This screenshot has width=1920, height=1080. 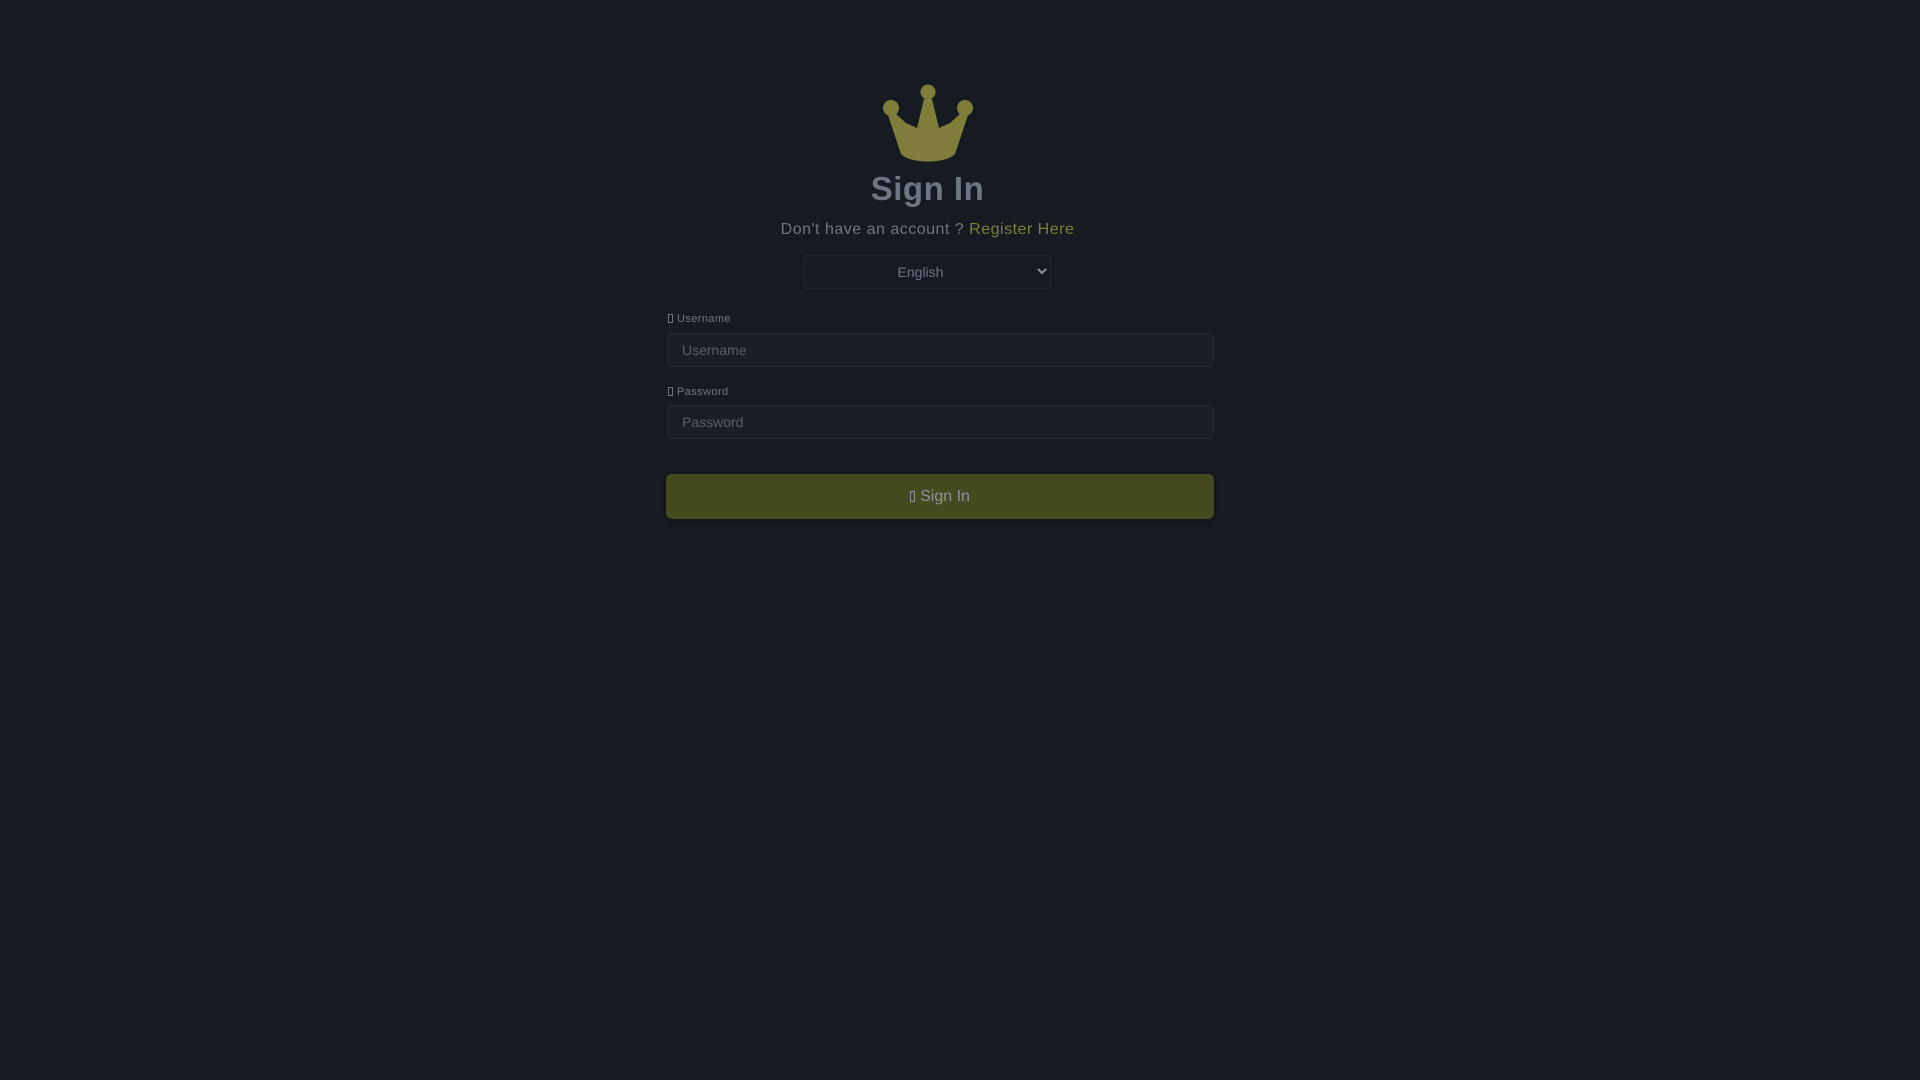 I want to click on username-label-text: Username, so click(x=704, y=319).